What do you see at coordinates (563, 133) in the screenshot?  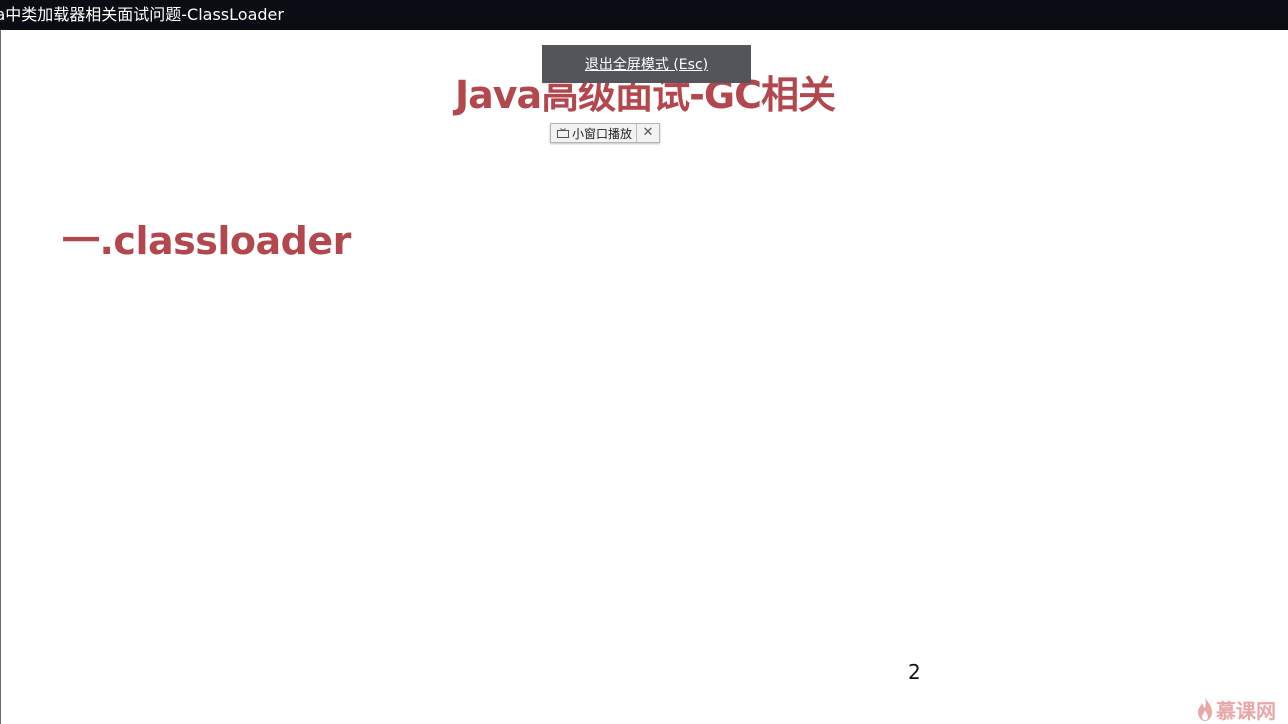 I see `tv-icon` at bounding box center [563, 133].